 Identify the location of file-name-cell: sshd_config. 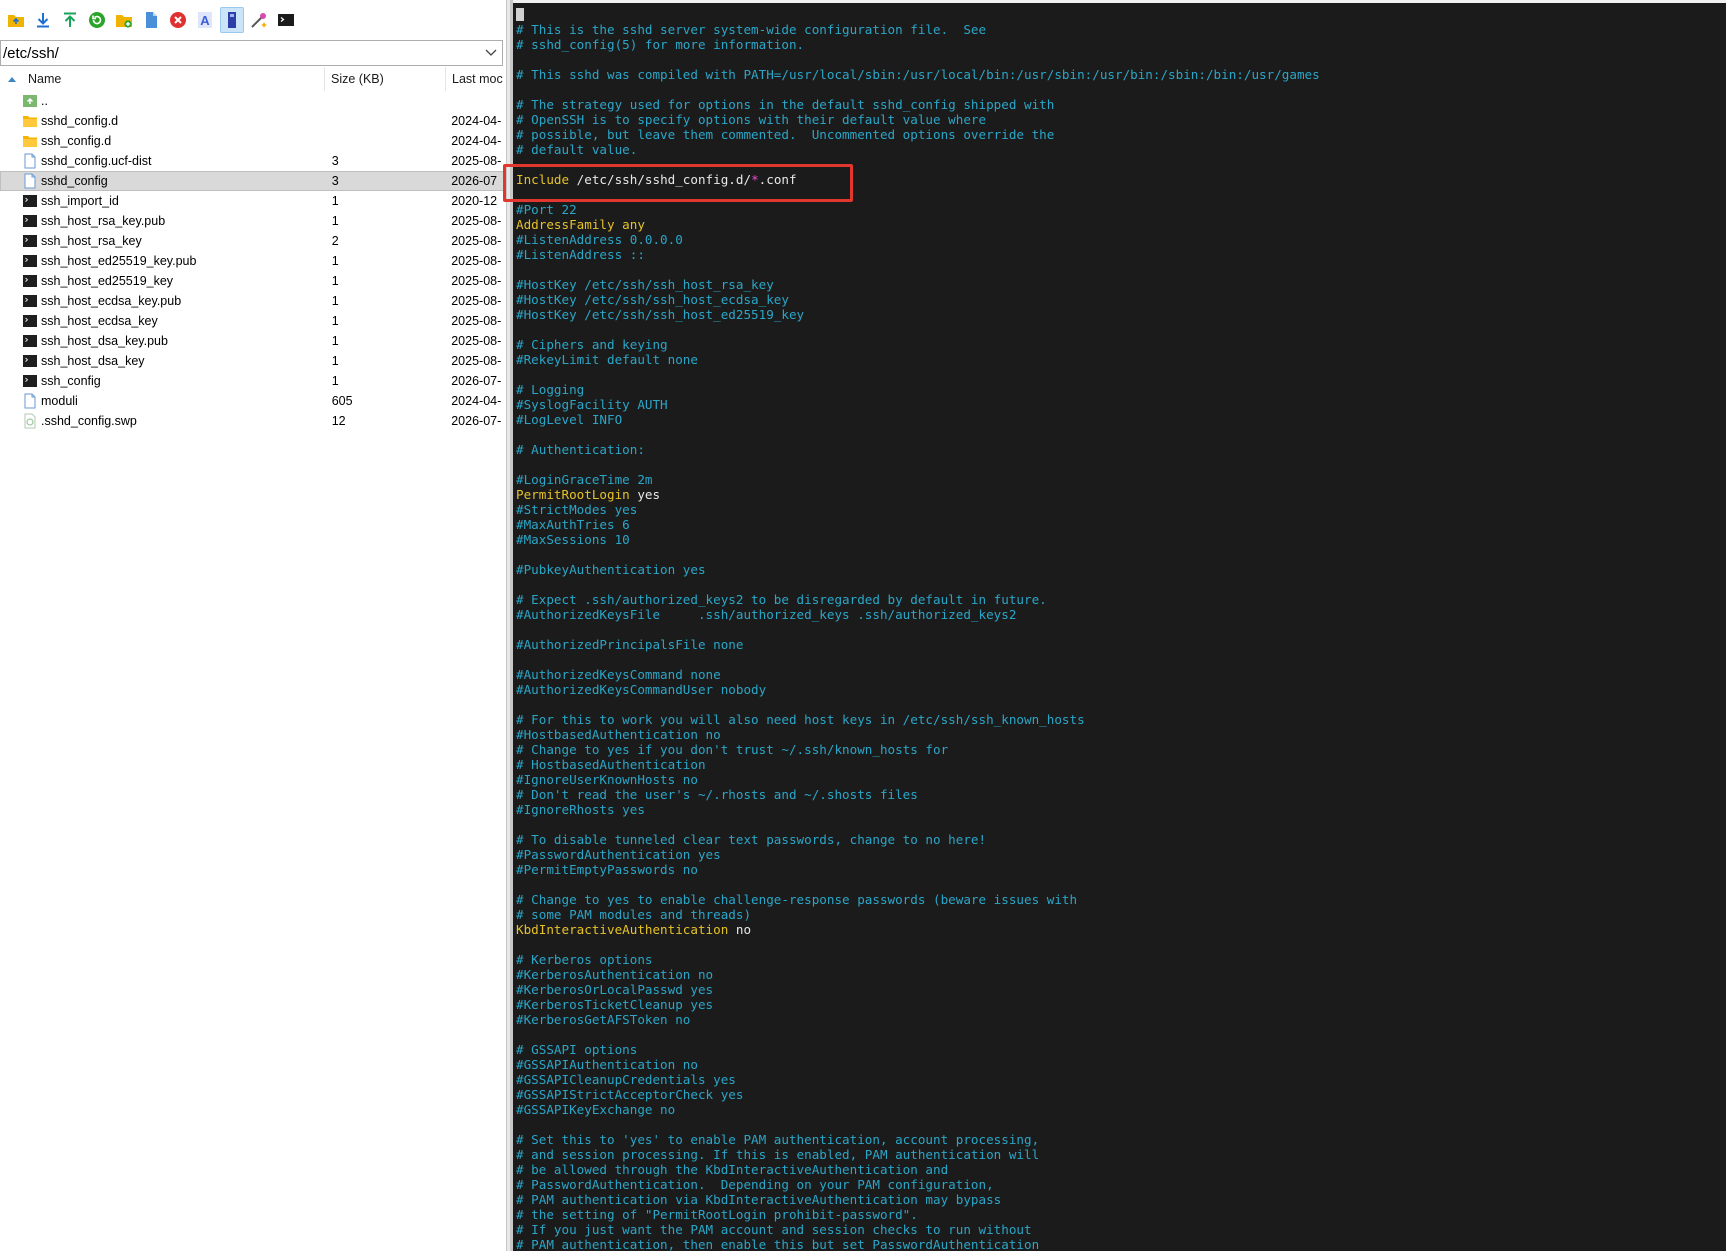
(166, 181).